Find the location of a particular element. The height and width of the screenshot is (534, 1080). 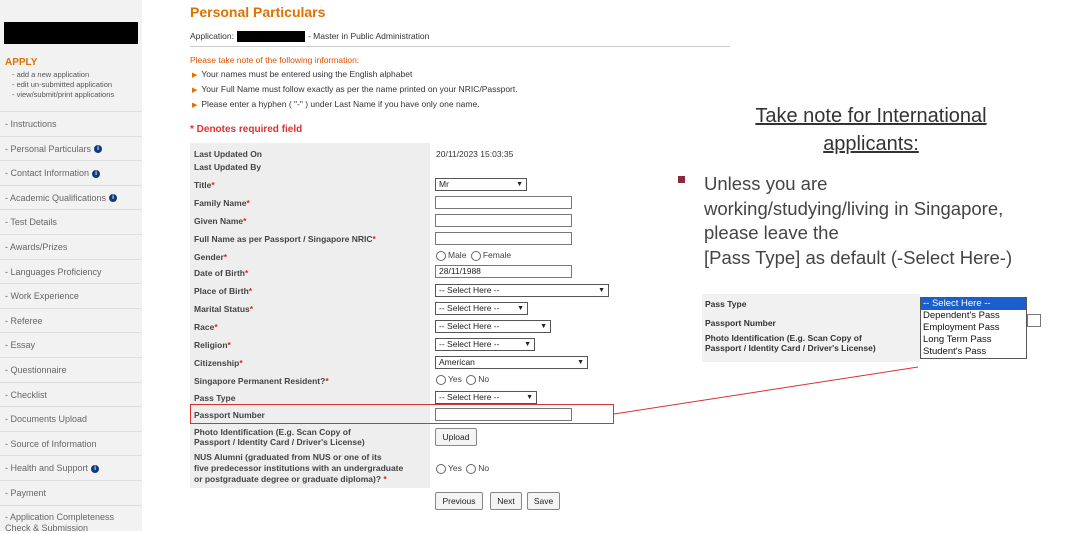

crop-pass-type-label: Pass Type is located at coordinates (726, 304).